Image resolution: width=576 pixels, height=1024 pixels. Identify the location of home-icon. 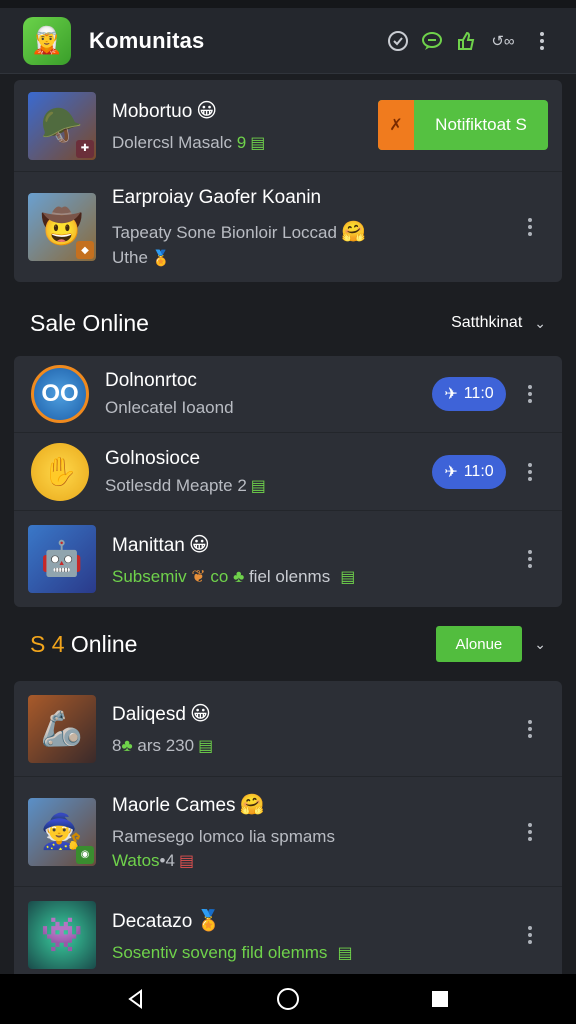
(288, 999).